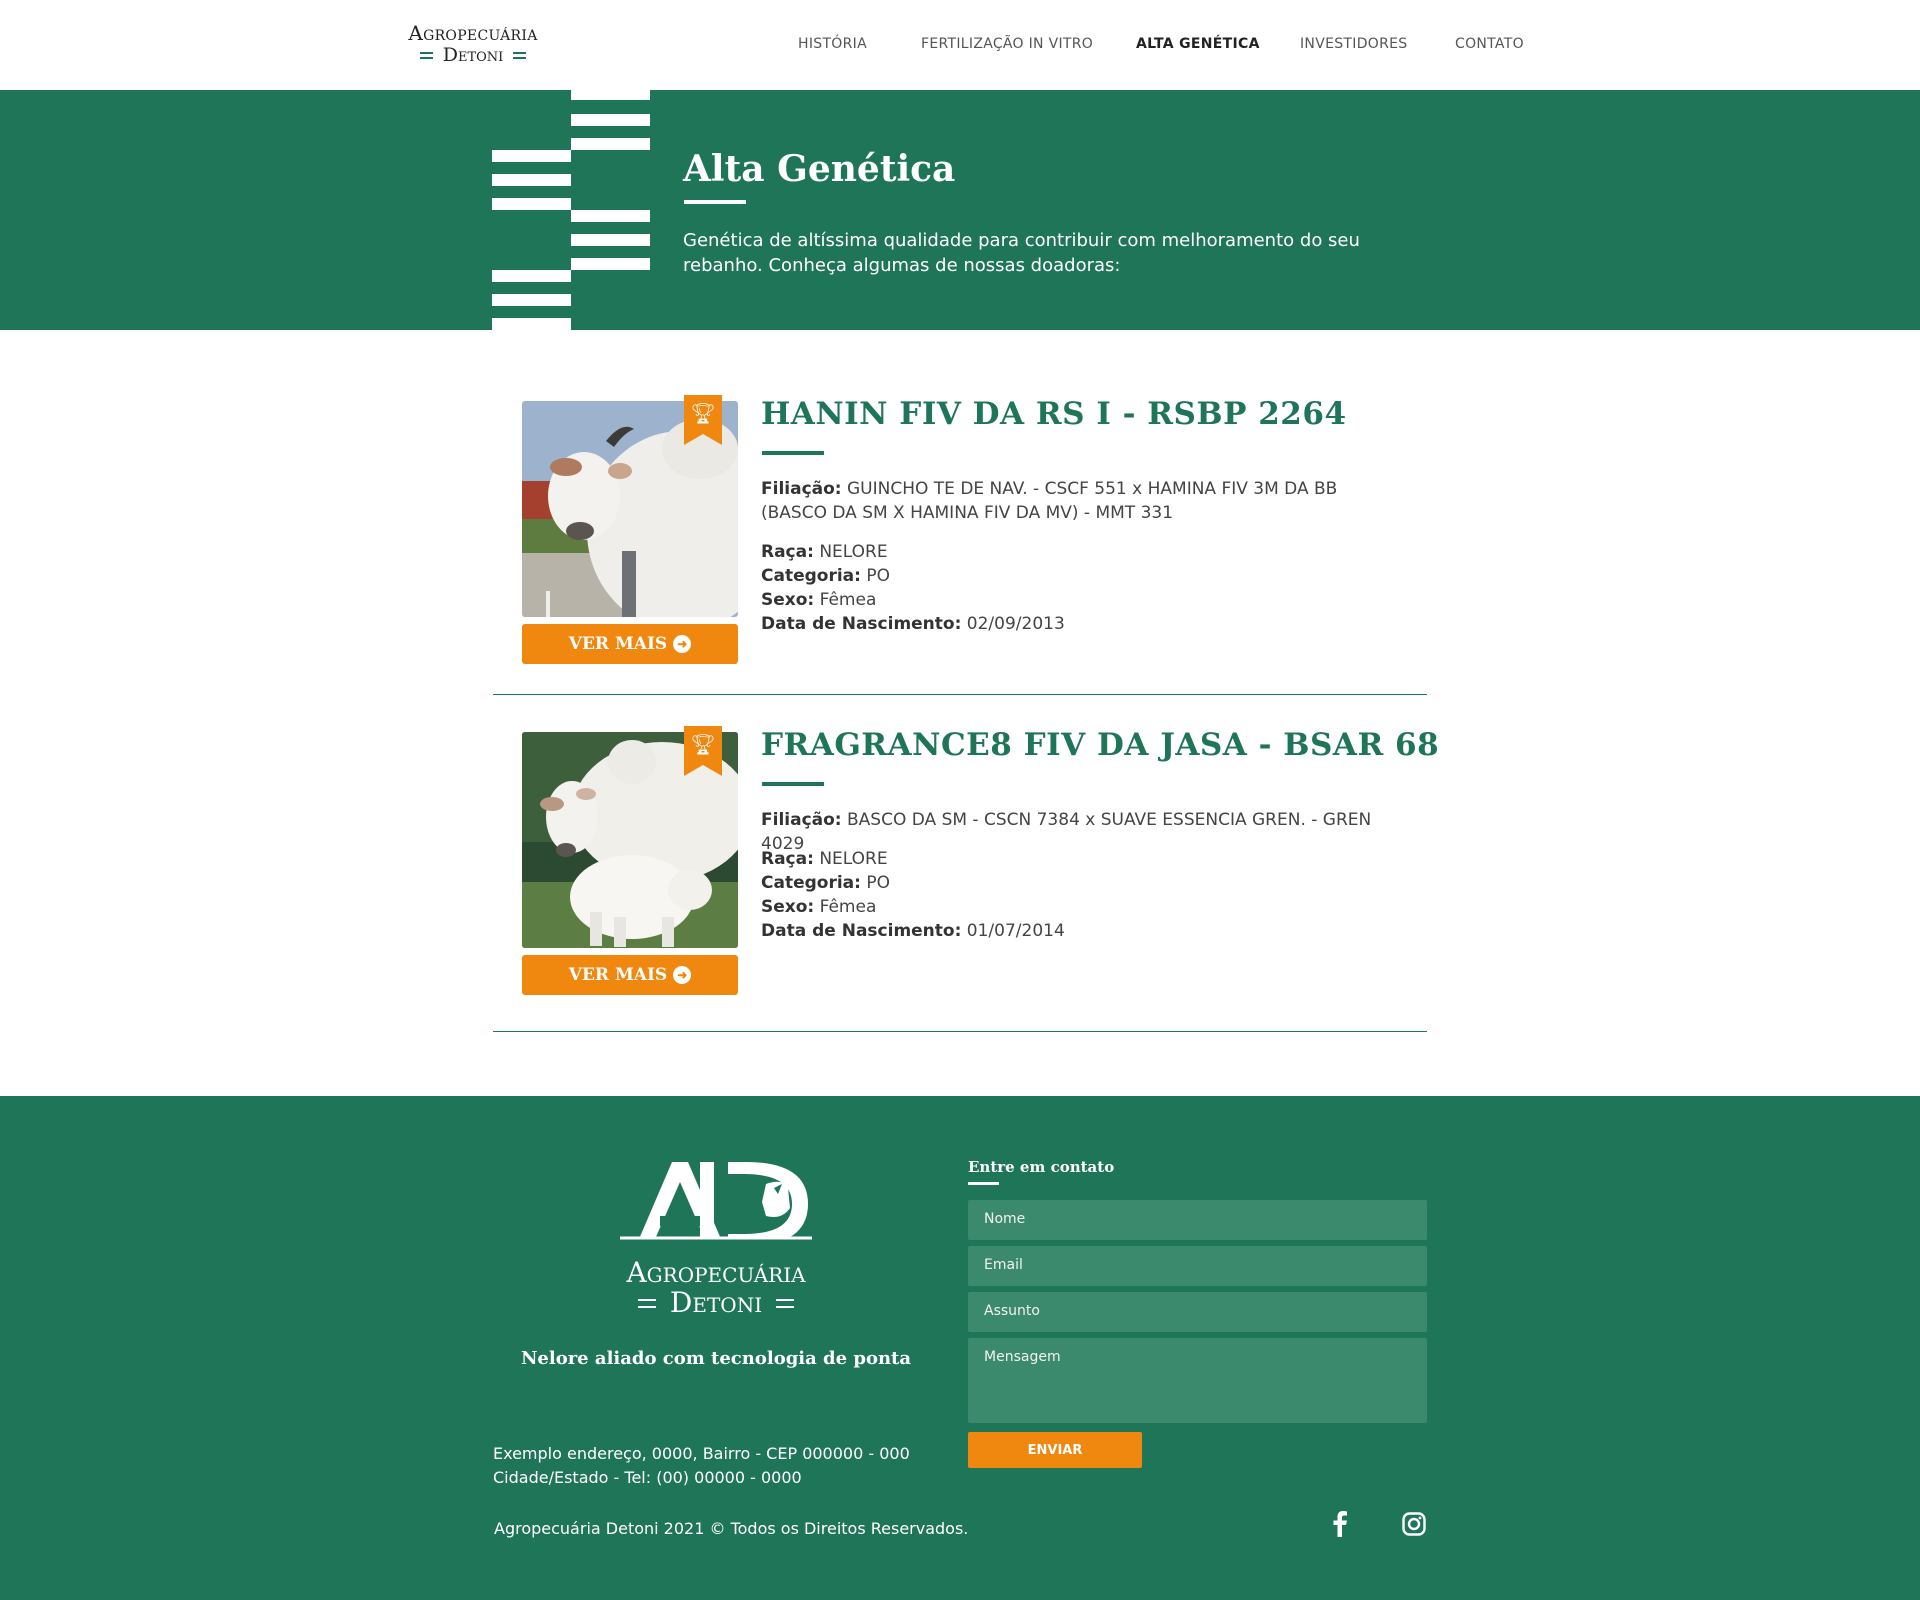 This screenshot has height=1600, width=1920. I want to click on nav-alta-genetica: ALTA GENÉTICA, so click(1198, 44).